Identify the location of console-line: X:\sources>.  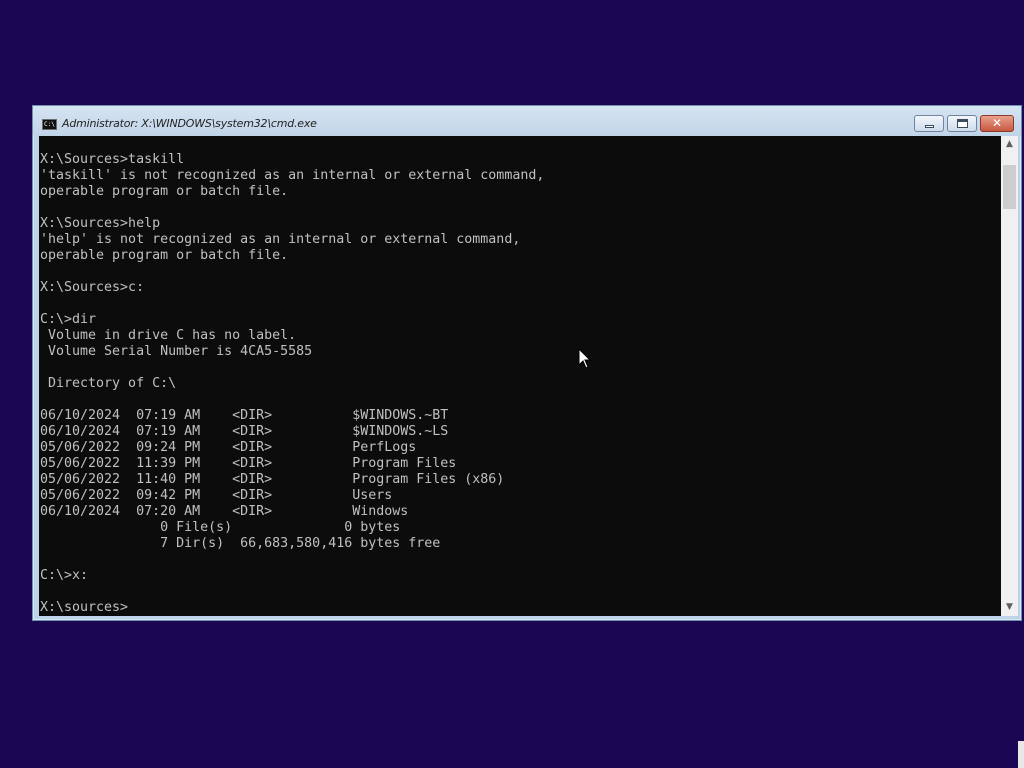
(84, 607).